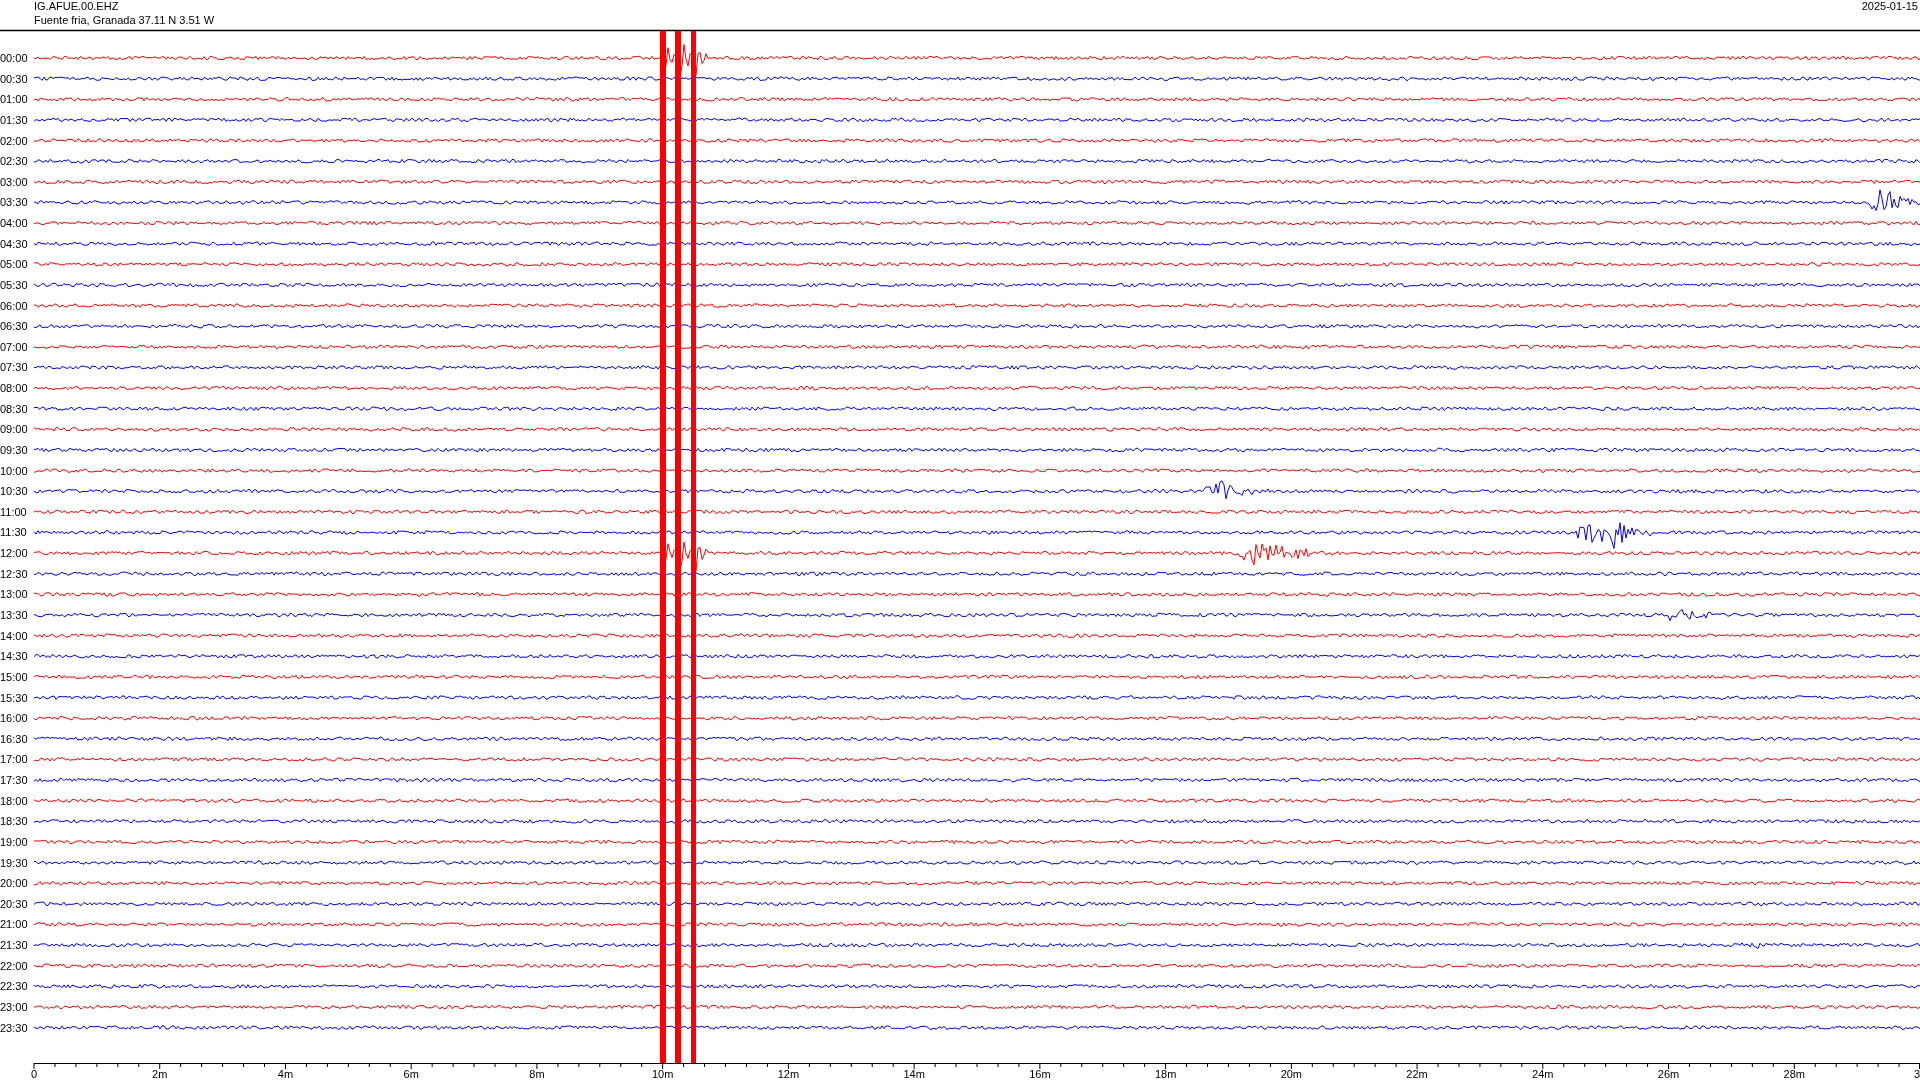 The height and width of the screenshot is (1080, 1920). What do you see at coordinates (14, 903) in the screenshot?
I see `time-label: 20:30` at bounding box center [14, 903].